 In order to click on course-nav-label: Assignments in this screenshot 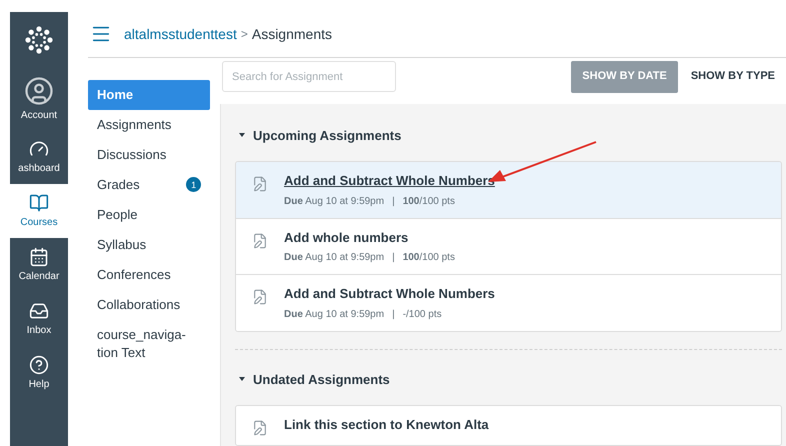, I will do `click(134, 125)`.